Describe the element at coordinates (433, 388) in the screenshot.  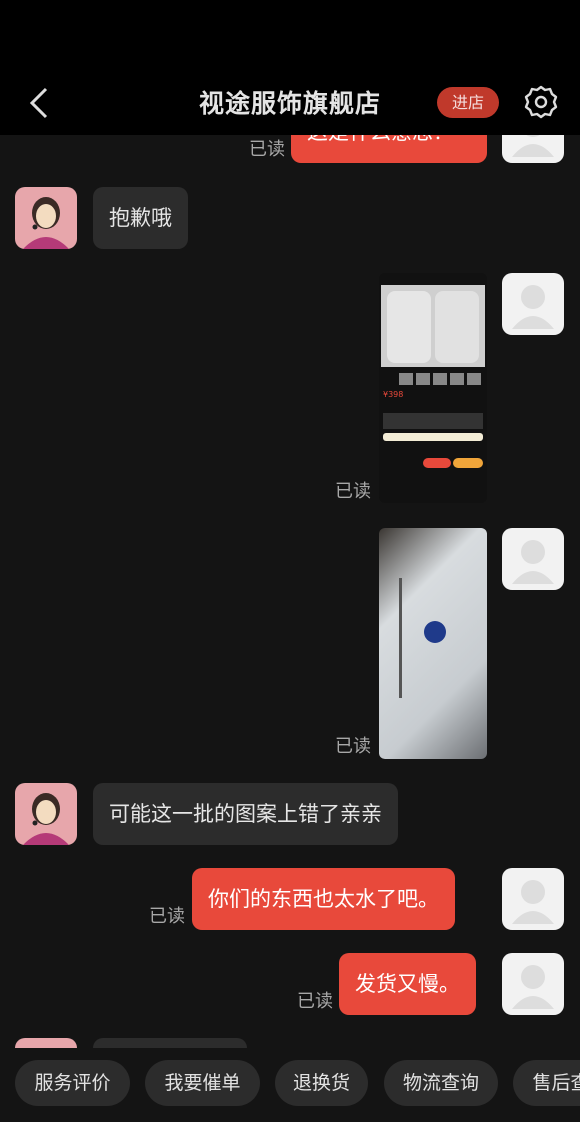
I see `product-screenshot-image: ¥398` at that location.